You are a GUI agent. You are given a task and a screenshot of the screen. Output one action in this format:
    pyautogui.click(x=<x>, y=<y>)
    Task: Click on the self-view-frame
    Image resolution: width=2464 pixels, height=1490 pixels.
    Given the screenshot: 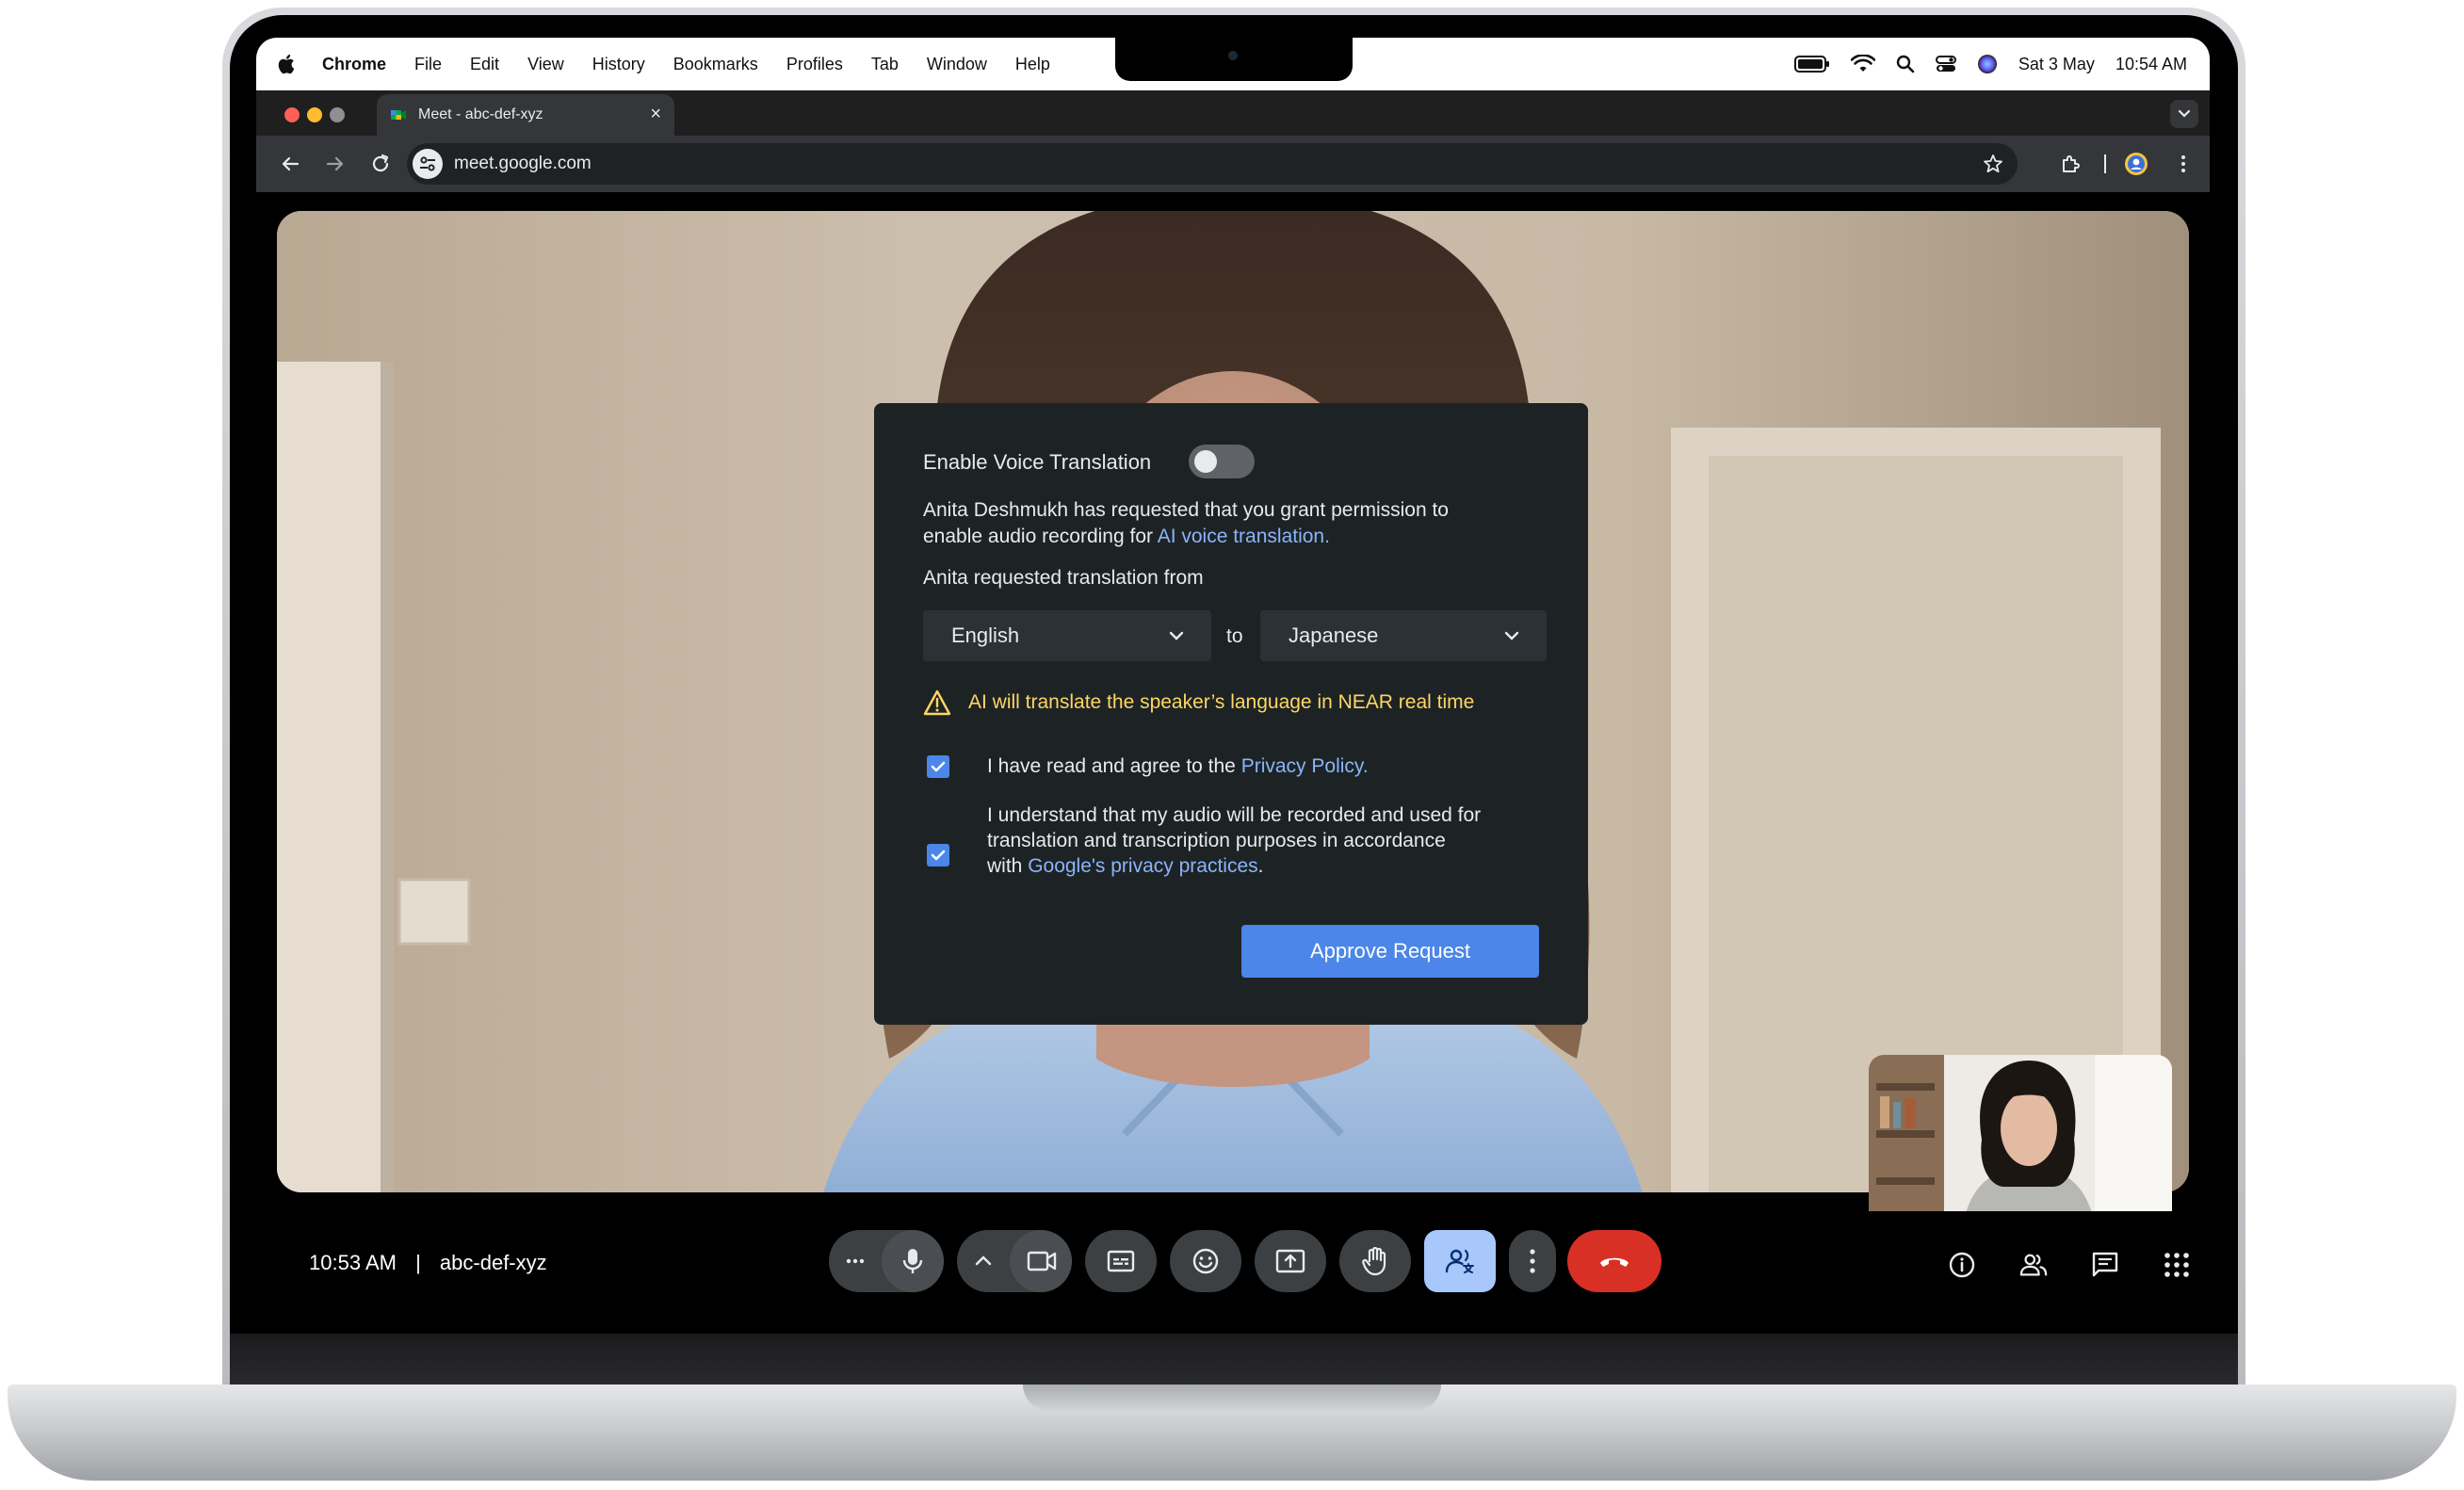 What is the action you would take?
    pyautogui.click(x=2021, y=1140)
    